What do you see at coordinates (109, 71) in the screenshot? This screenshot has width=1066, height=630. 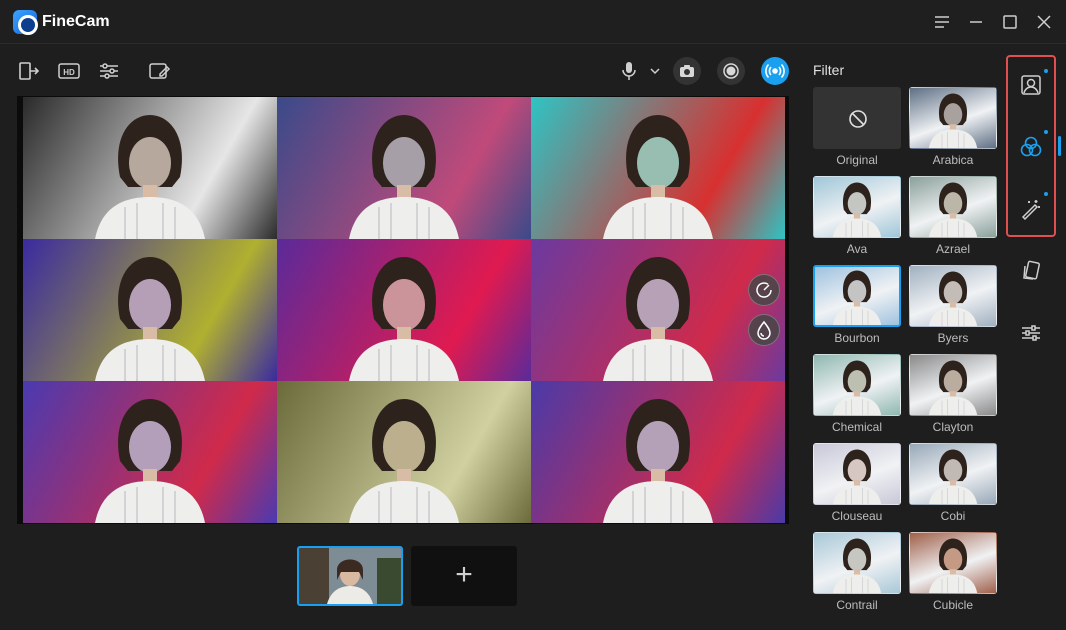 I see `adjust-icon` at bounding box center [109, 71].